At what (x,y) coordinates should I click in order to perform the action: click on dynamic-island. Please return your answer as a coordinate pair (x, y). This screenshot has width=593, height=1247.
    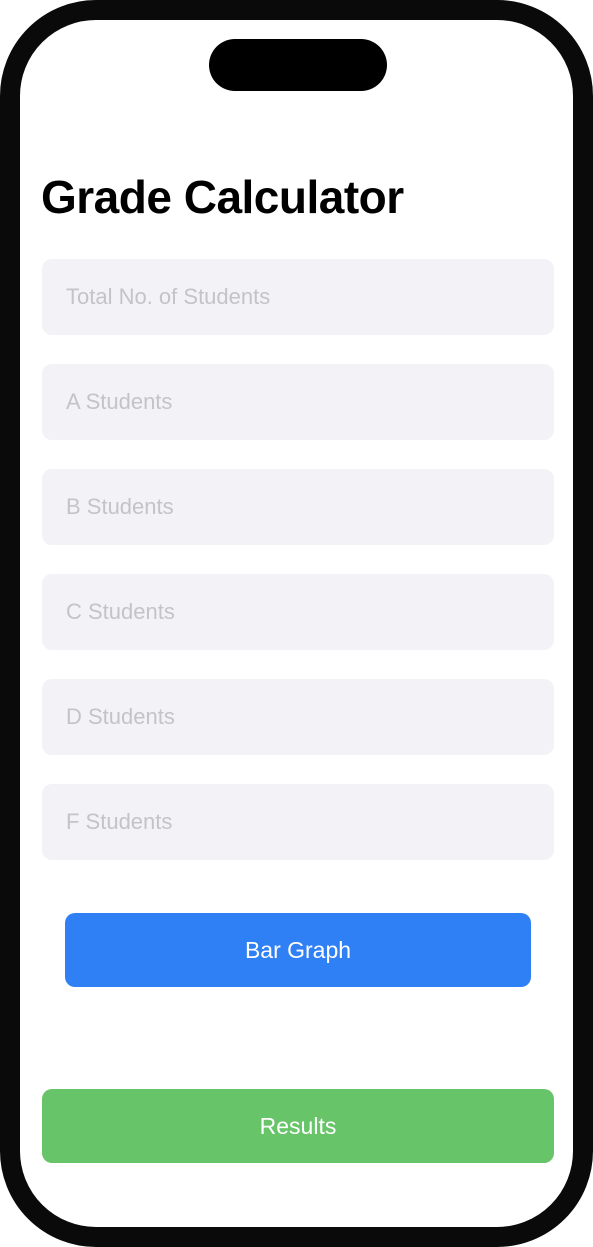
    Looking at the image, I should click on (298, 65).